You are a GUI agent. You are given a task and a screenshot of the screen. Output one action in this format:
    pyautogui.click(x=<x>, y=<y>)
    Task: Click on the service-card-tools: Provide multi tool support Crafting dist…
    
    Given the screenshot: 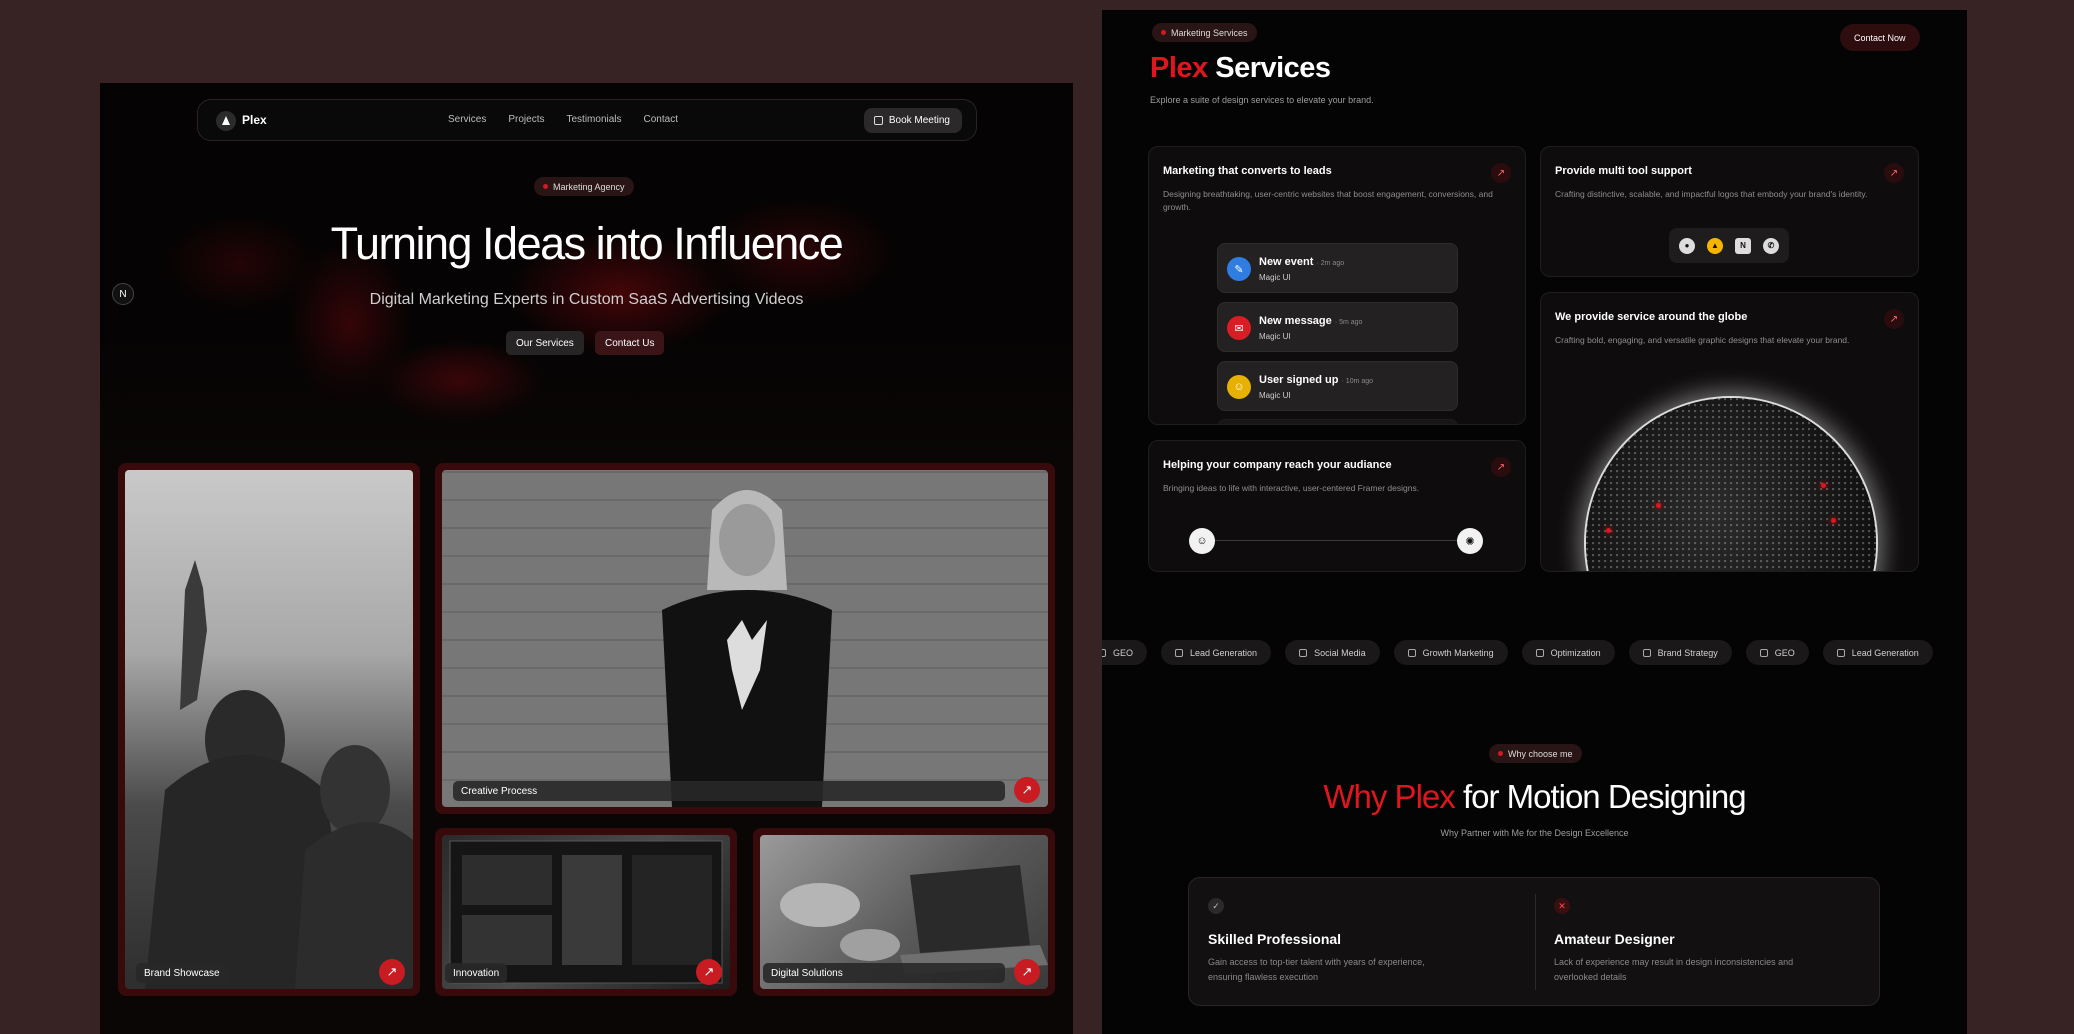 What is the action you would take?
    pyautogui.click(x=1729, y=211)
    